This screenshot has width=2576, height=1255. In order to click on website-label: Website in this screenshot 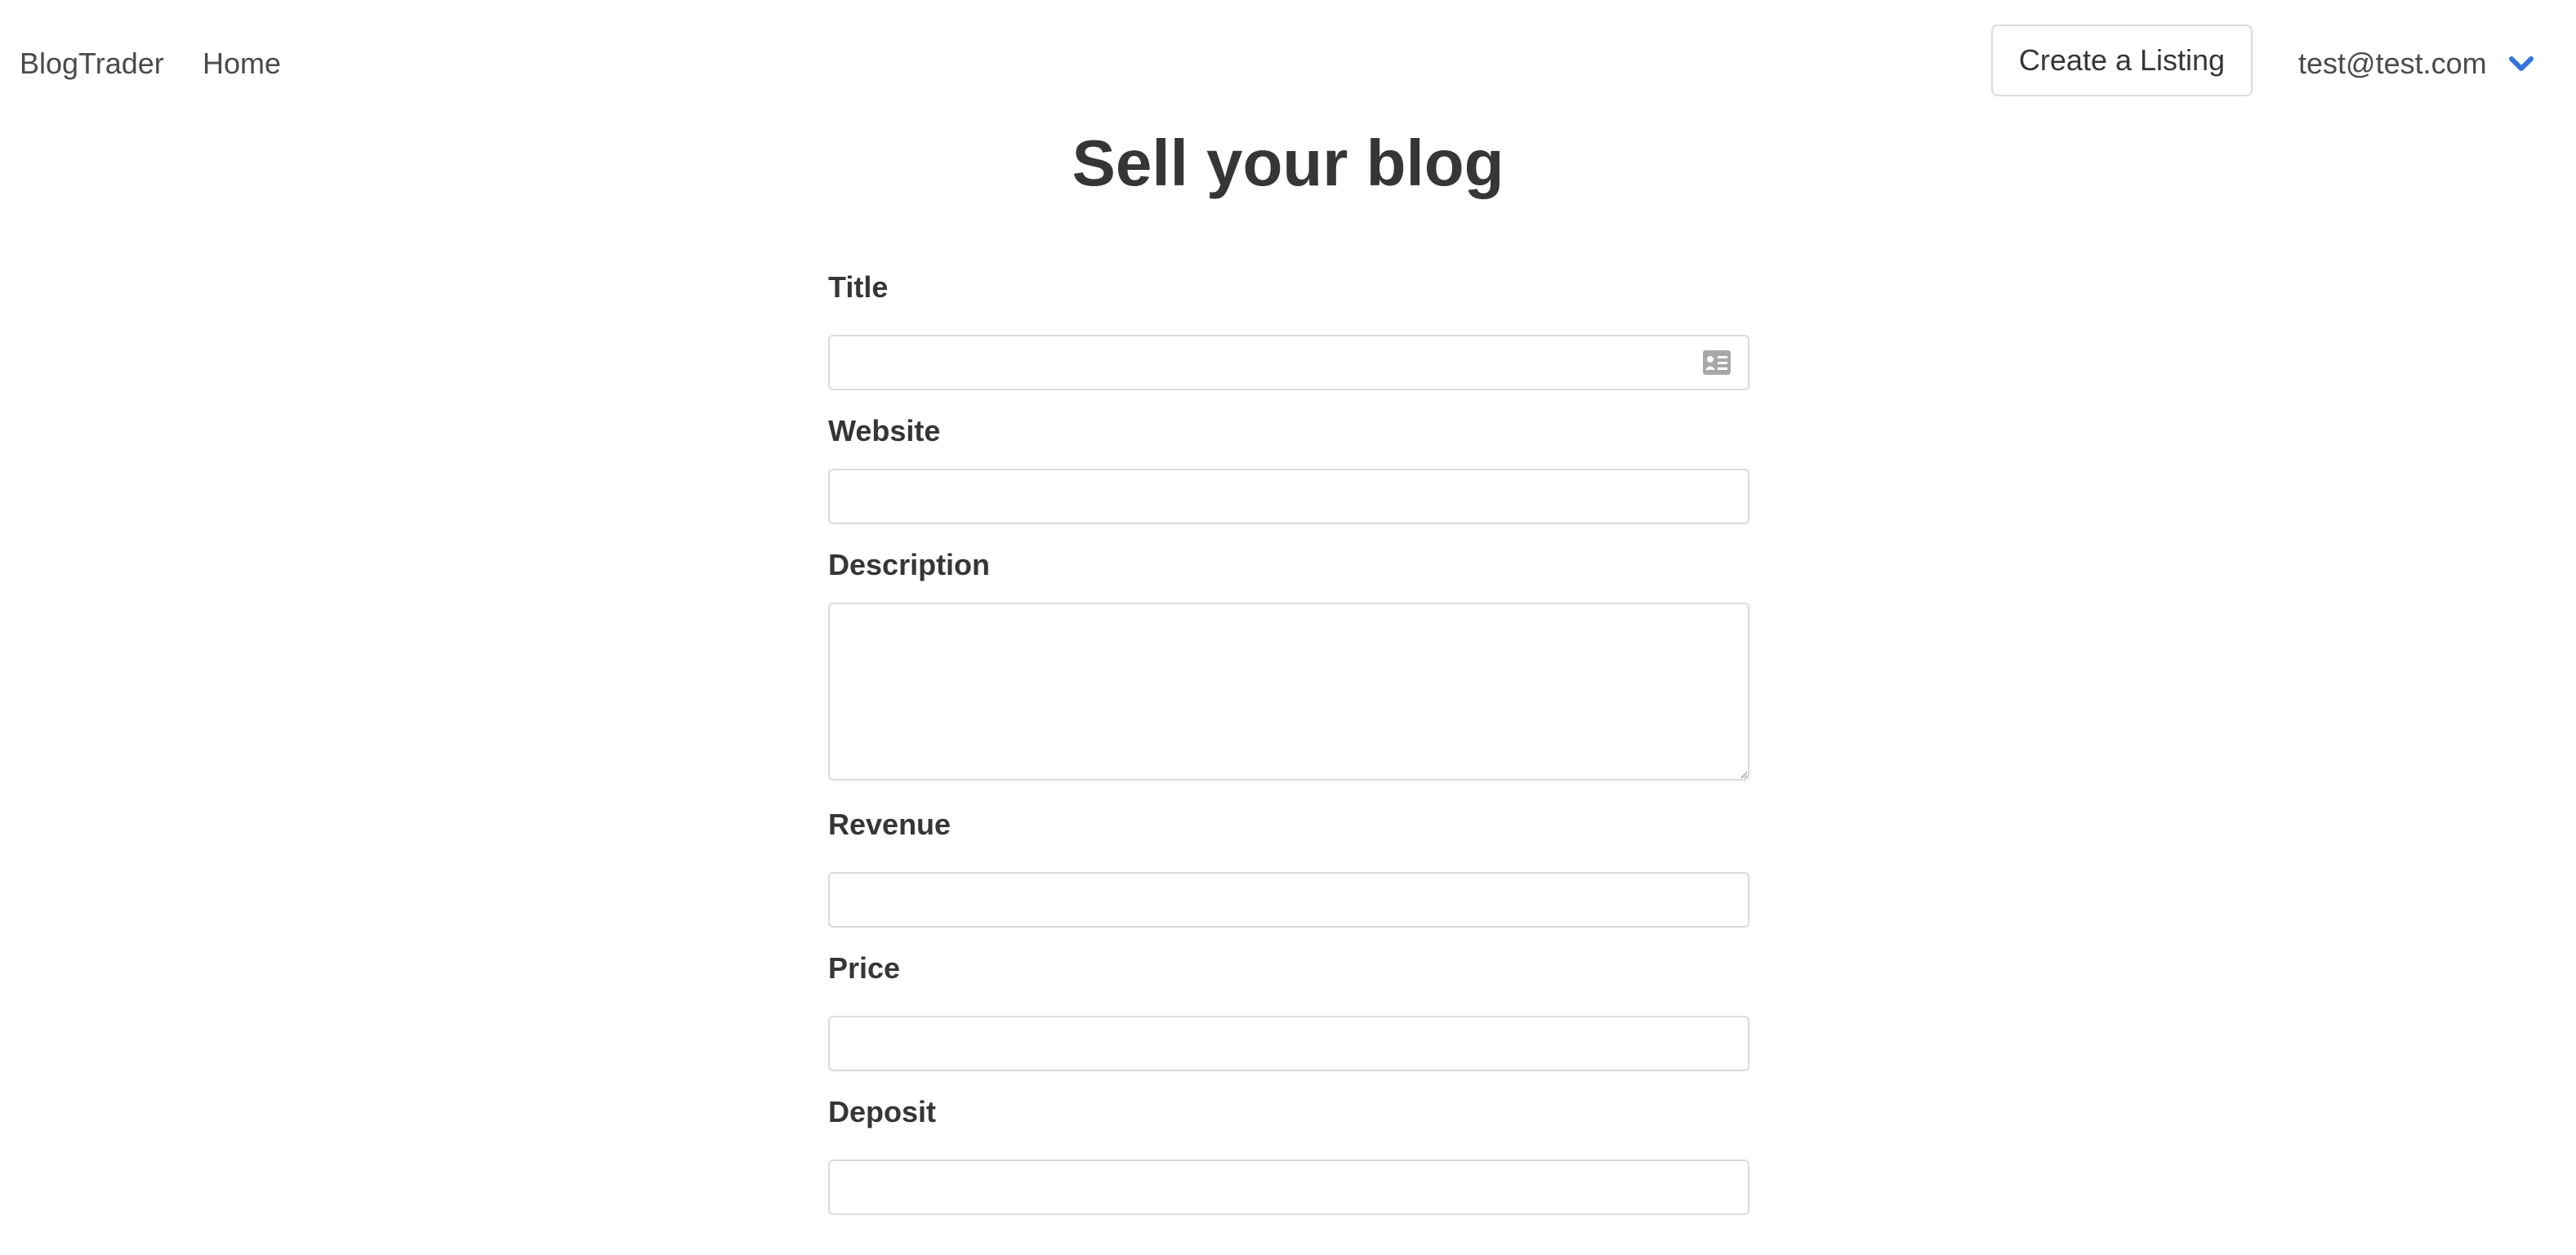, I will do `click(884, 430)`.